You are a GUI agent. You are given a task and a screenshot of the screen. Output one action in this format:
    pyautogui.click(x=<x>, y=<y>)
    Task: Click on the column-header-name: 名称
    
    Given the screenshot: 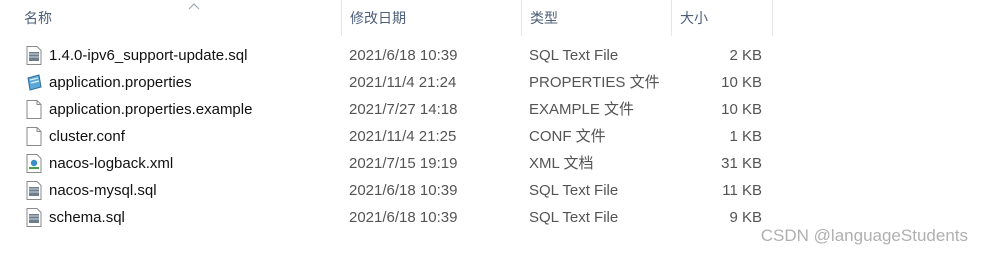 What is the action you would take?
    pyautogui.click(x=179, y=18)
    